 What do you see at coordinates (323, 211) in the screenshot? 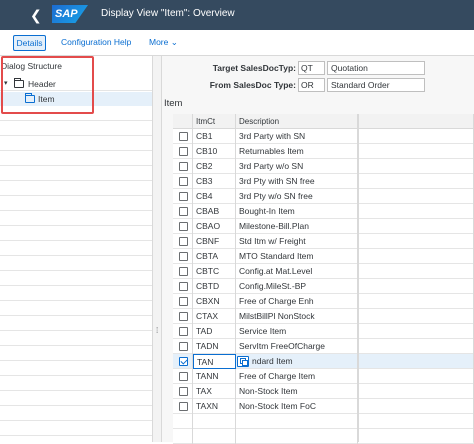
I see `table-row: CBAB Bought-In Item` at bounding box center [323, 211].